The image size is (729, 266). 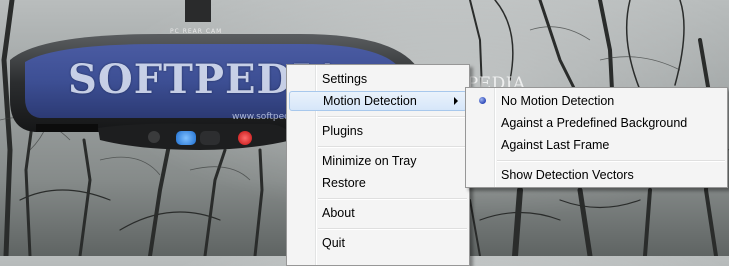 What do you see at coordinates (196, 31) in the screenshot?
I see `camera-label: PC REAR CAM` at bounding box center [196, 31].